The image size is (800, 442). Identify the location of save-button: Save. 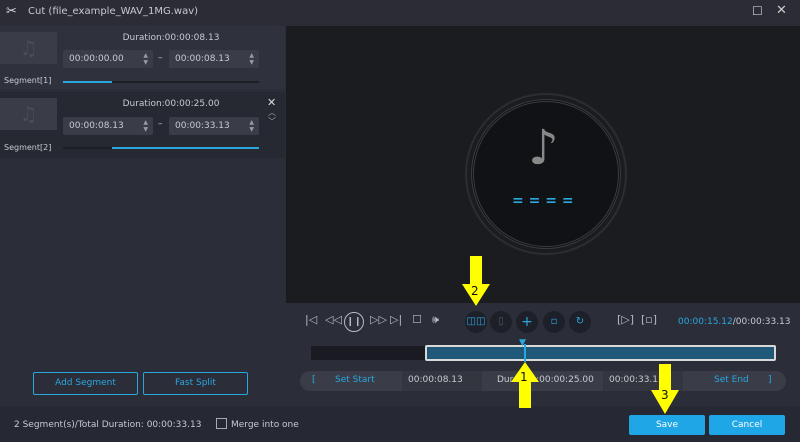
(667, 425).